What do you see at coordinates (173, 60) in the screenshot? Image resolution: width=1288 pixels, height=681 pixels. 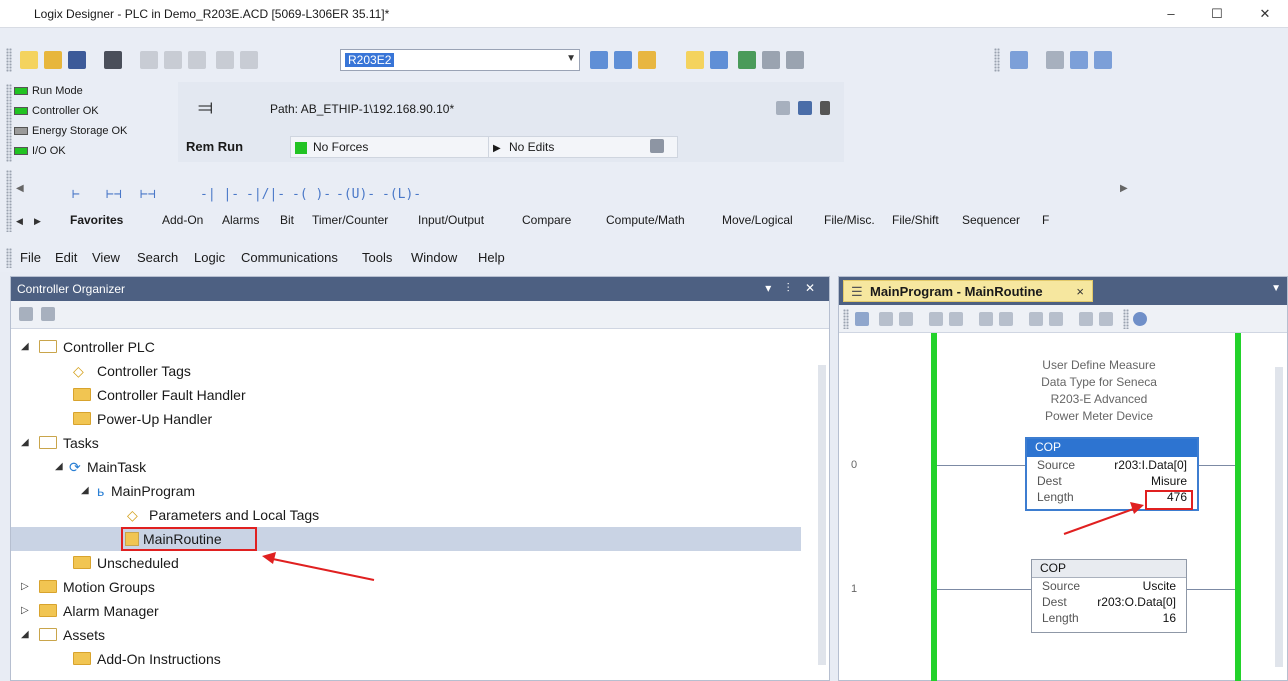 I see `copy-icon` at bounding box center [173, 60].